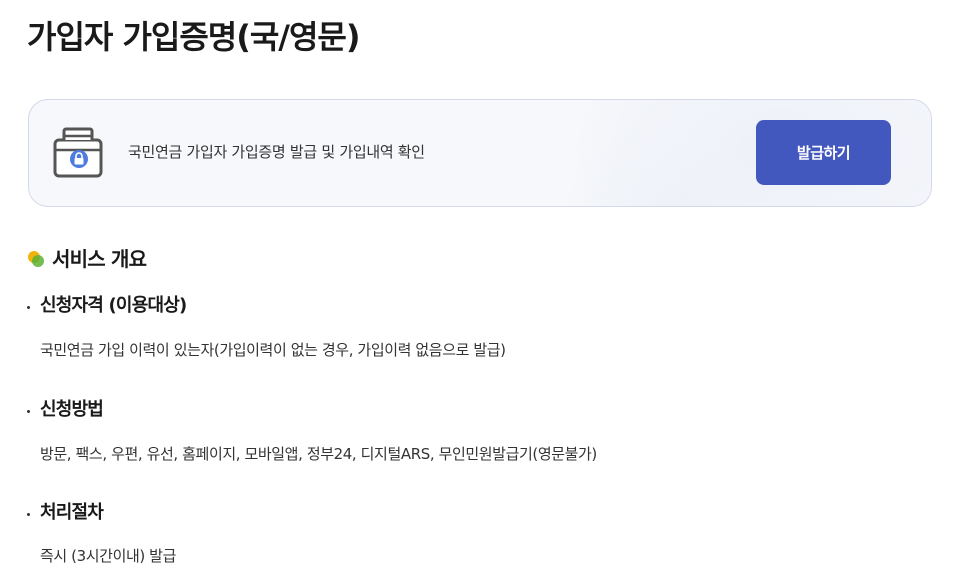  Describe the element at coordinates (99, 259) in the screenshot. I see `section-title: 서비스 개요` at that location.